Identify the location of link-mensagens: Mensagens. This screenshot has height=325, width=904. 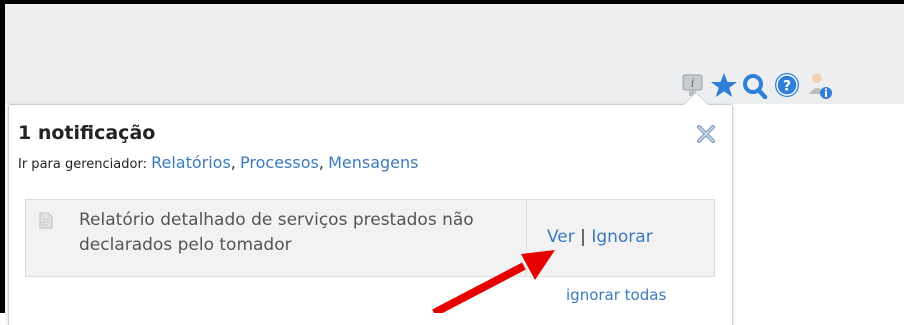
(373, 162).